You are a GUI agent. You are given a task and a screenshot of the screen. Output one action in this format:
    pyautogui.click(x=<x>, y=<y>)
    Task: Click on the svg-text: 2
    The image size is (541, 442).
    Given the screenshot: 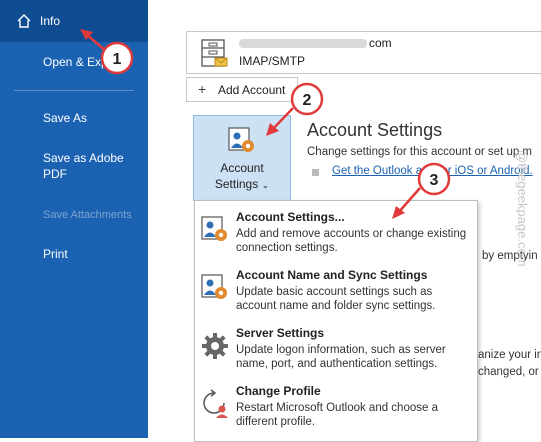 What is the action you would take?
    pyautogui.click(x=307, y=100)
    